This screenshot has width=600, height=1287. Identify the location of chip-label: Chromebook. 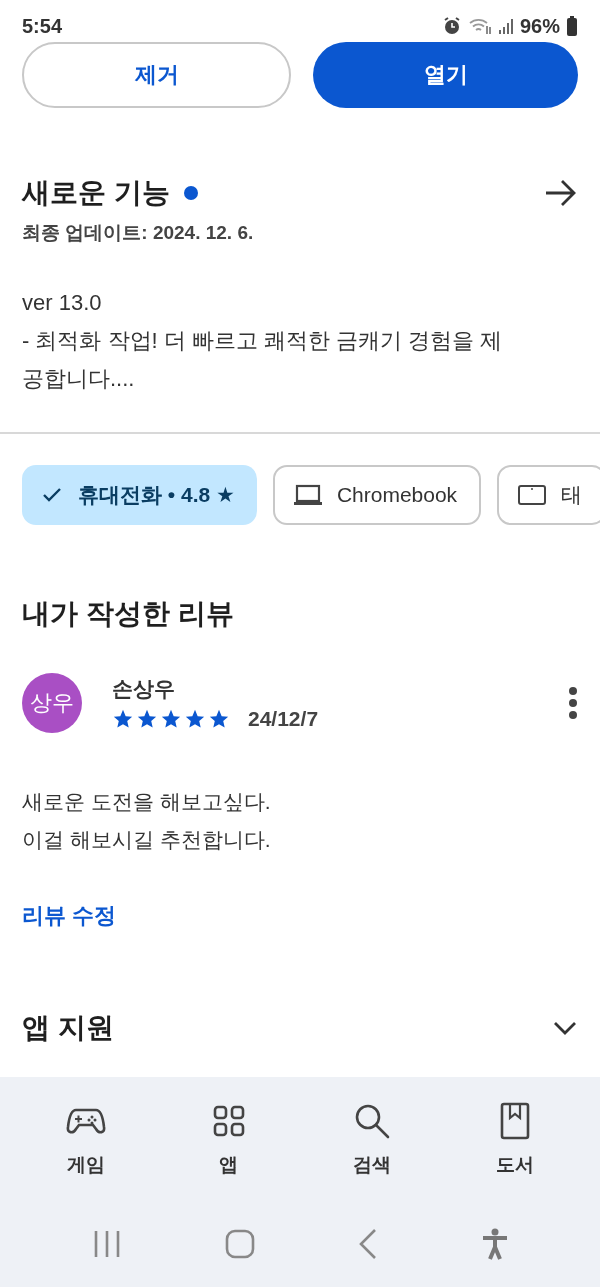
(397, 495).